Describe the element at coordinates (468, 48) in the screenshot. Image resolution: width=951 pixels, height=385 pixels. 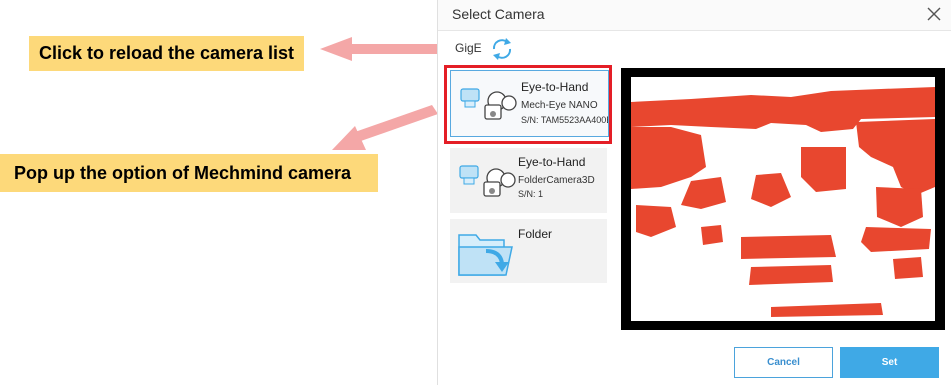
I see `gige-label: GigE` at that location.